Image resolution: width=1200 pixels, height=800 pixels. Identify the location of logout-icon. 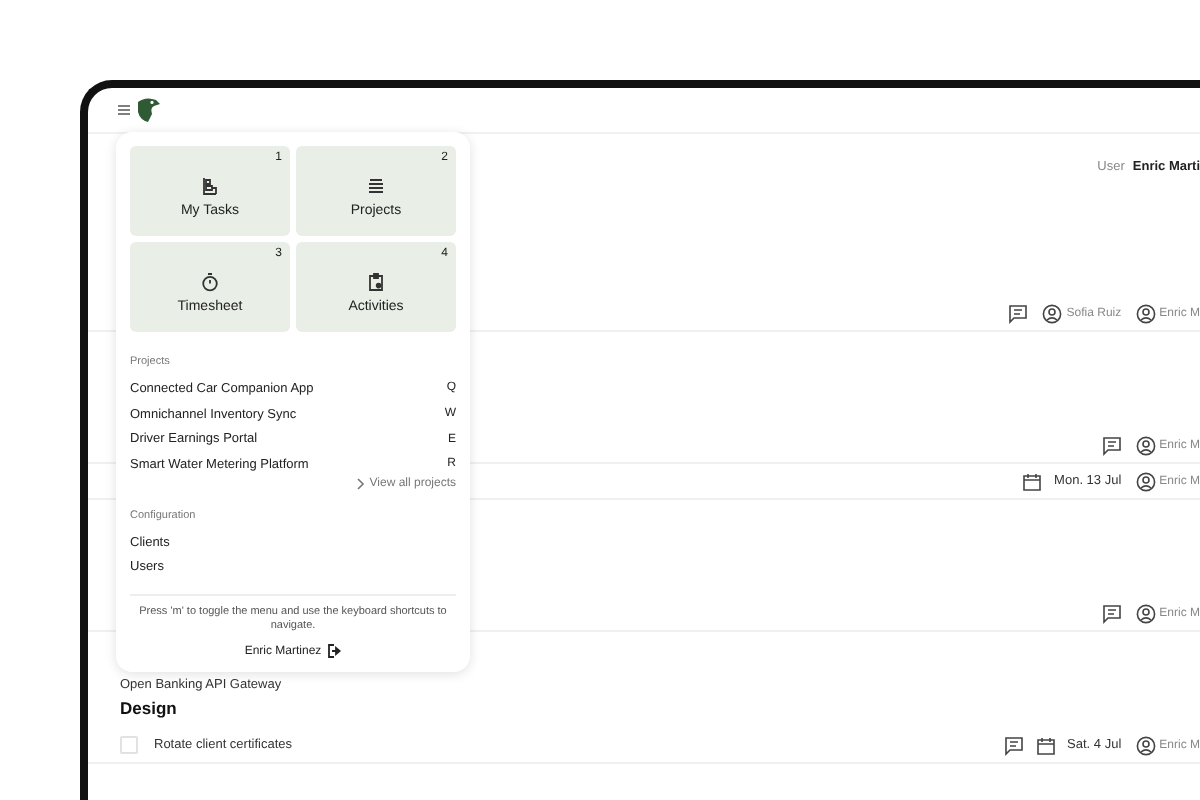
(334, 651).